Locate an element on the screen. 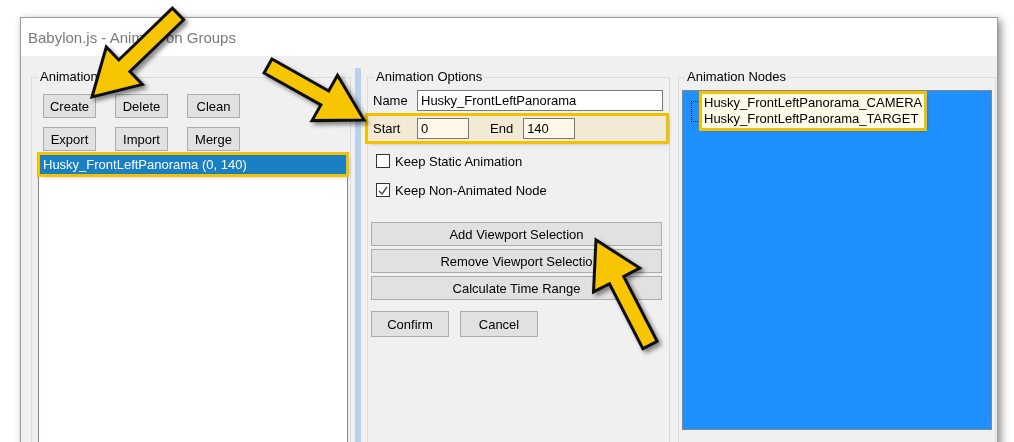  field-label: End is located at coordinates (502, 128).